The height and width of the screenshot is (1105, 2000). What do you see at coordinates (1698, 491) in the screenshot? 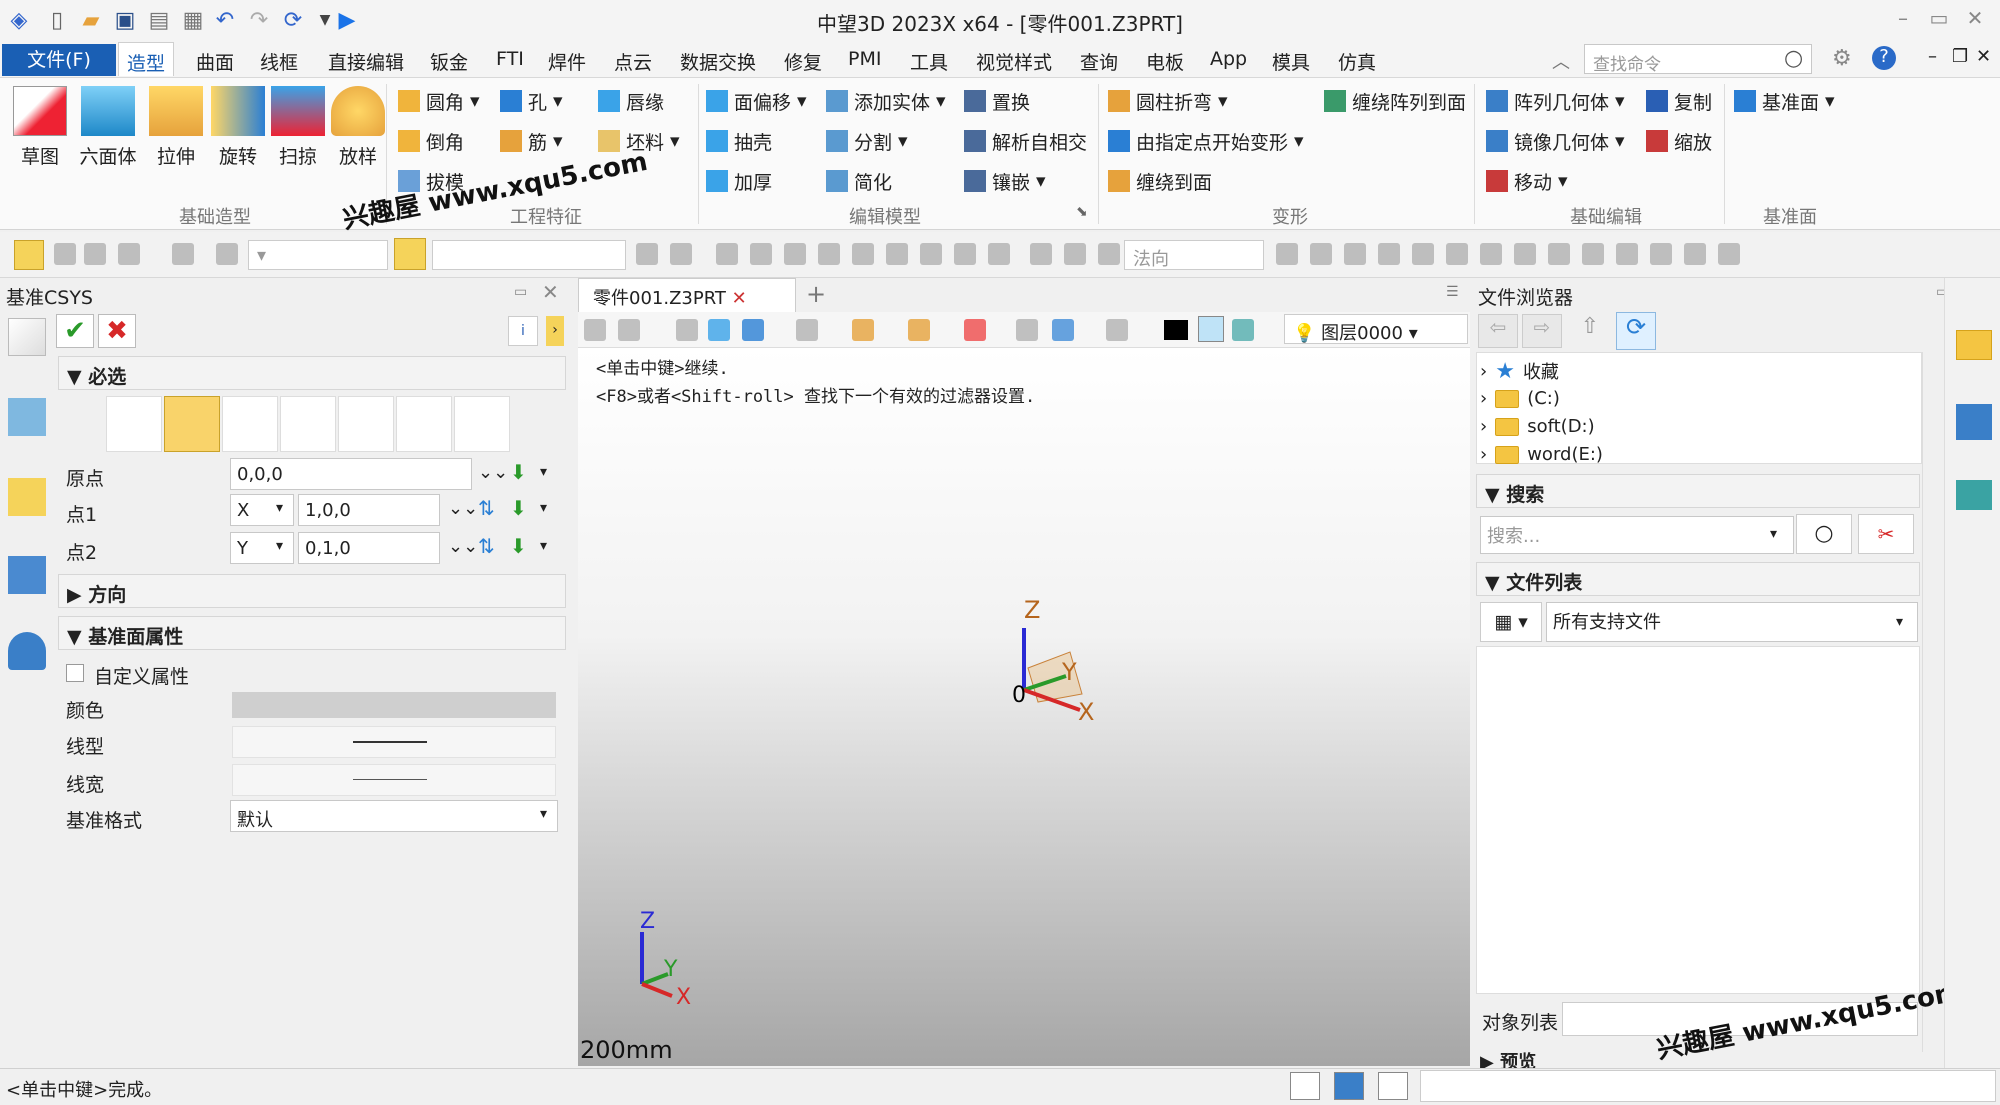
I see `section-search: ▼ 搜索` at bounding box center [1698, 491].